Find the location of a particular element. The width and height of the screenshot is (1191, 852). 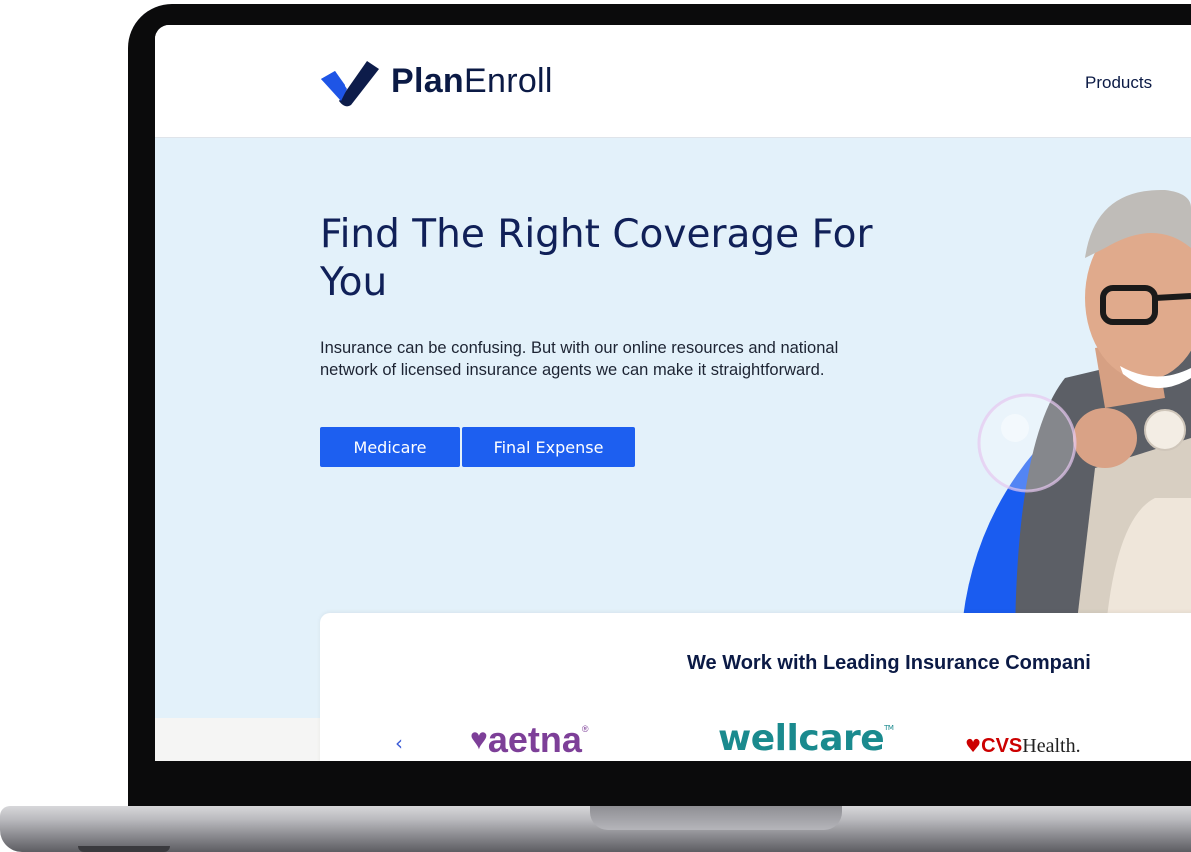

chevron-left-icon: ‹ is located at coordinates (399, 743).